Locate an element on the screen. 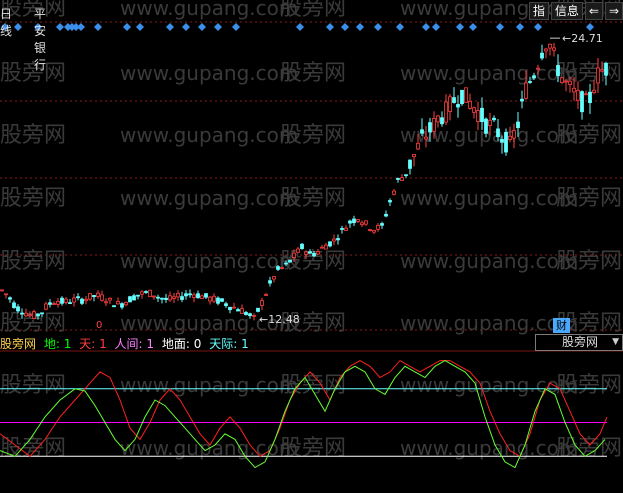  finance-badge: 财 is located at coordinates (561, 325).